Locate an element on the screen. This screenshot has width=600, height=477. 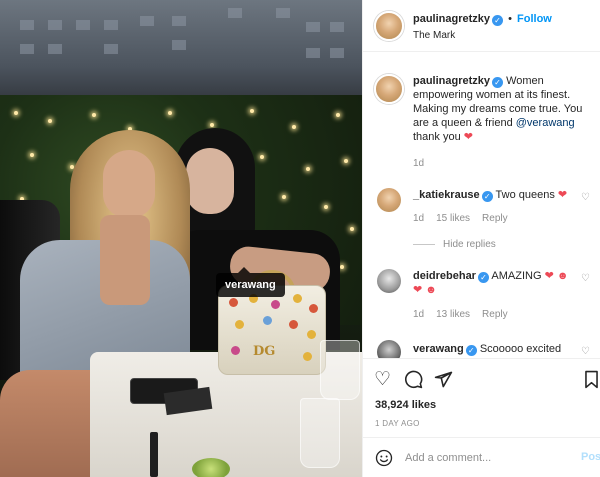
handbag-logo: DG is located at coordinates (264, 351).